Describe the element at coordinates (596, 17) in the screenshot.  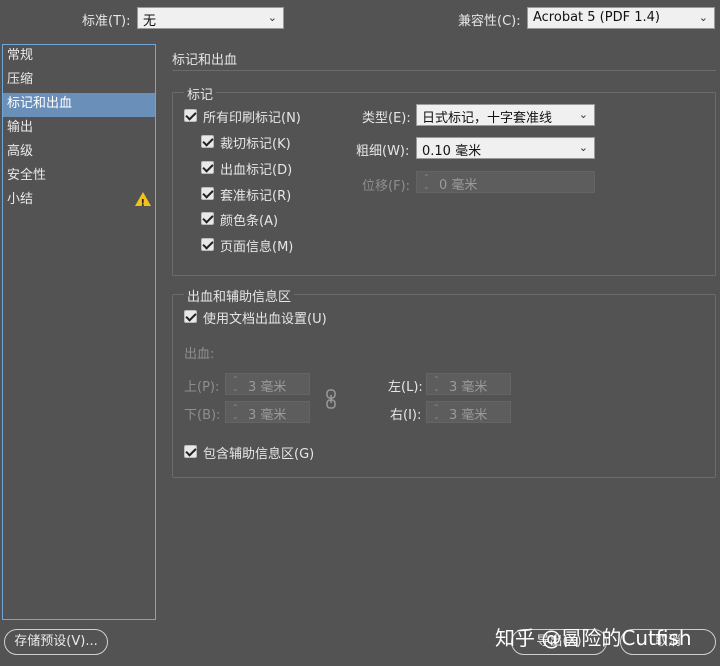
I see `compat-value: Acrobat 5 (PDF 1.4)` at that location.